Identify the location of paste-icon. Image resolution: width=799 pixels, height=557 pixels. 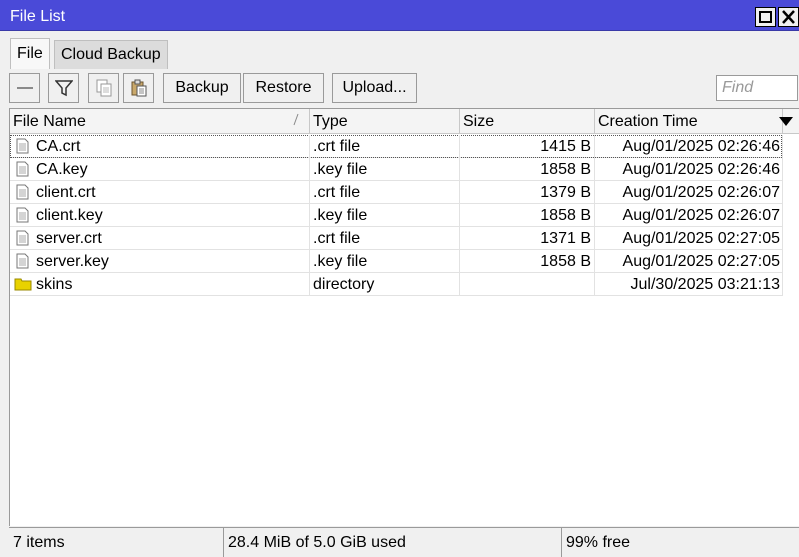
(139, 88).